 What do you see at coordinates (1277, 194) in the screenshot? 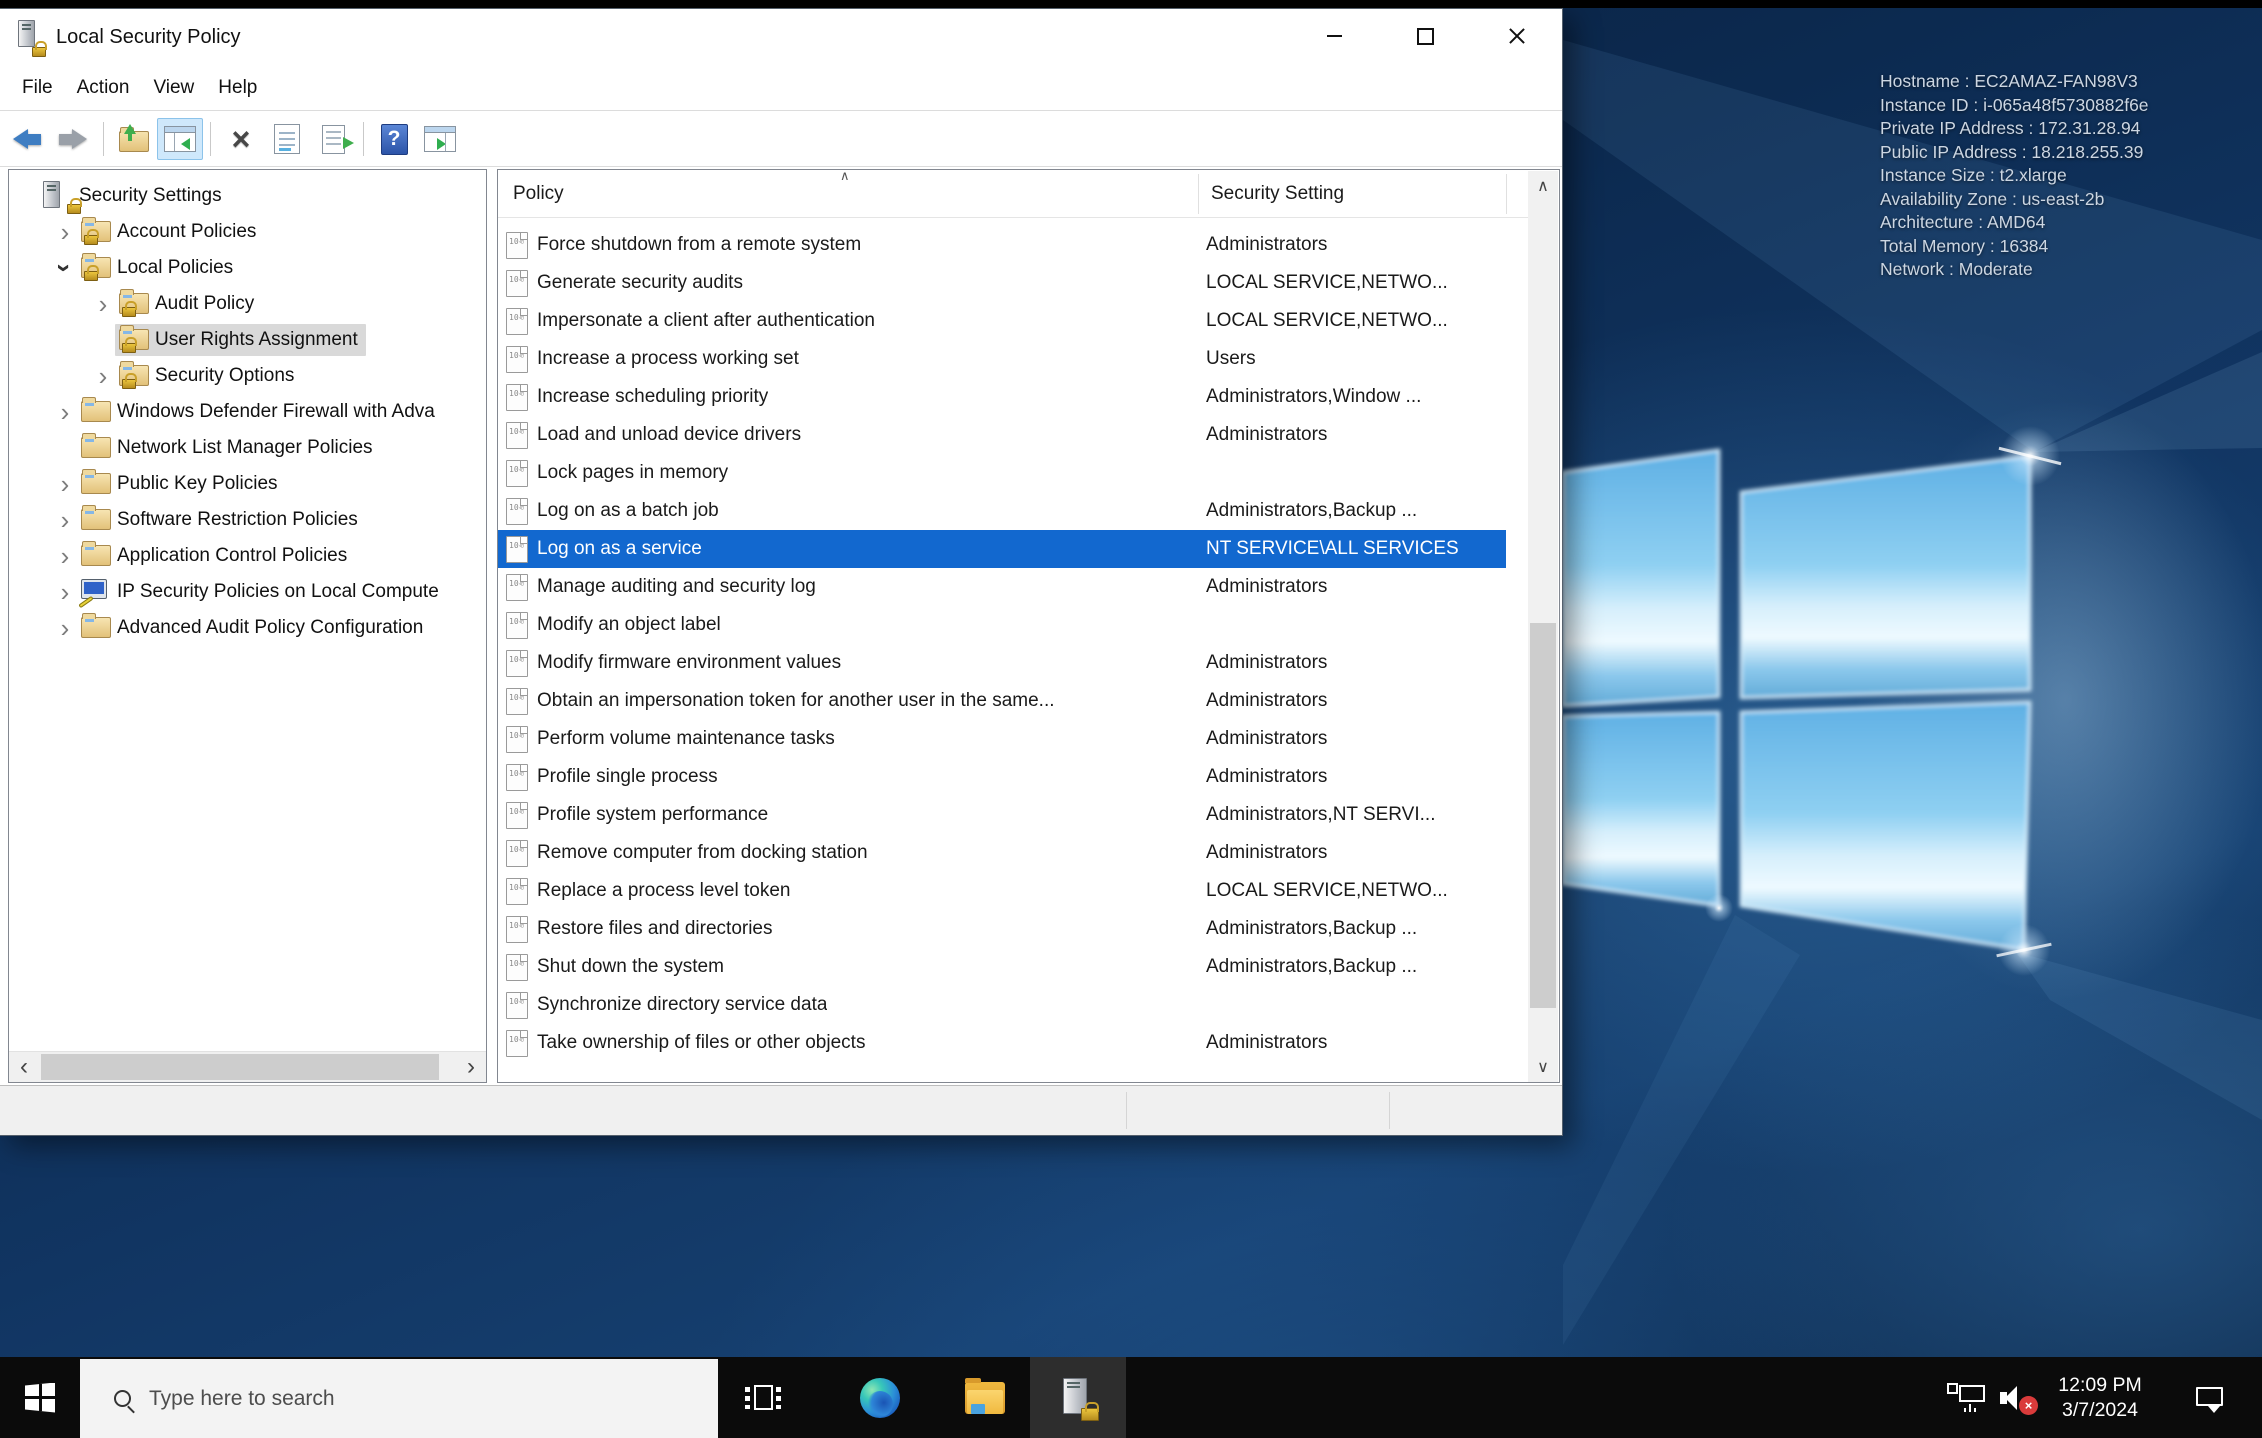
I see `column-header-security-setting: Security Setting` at bounding box center [1277, 194].